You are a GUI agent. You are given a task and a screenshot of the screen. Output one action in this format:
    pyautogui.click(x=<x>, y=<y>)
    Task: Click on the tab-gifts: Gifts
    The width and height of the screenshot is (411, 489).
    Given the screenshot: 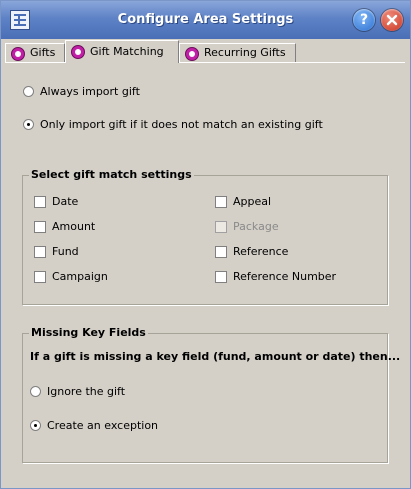 What is the action you would take?
    pyautogui.click(x=35, y=52)
    